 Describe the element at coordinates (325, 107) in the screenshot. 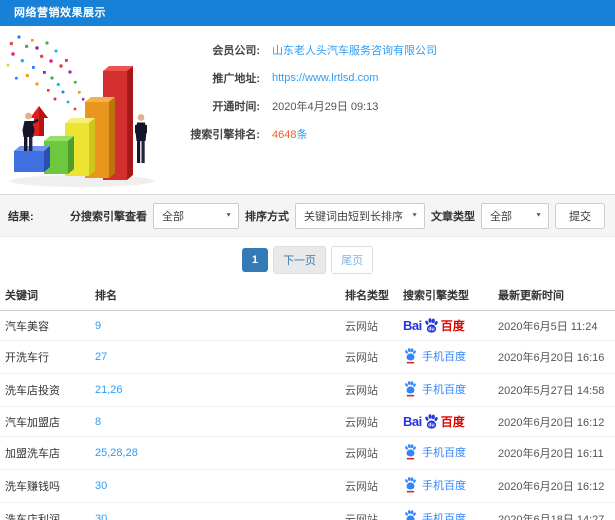

I see `open-time-value: 2020年4月29日 09:13` at that location.